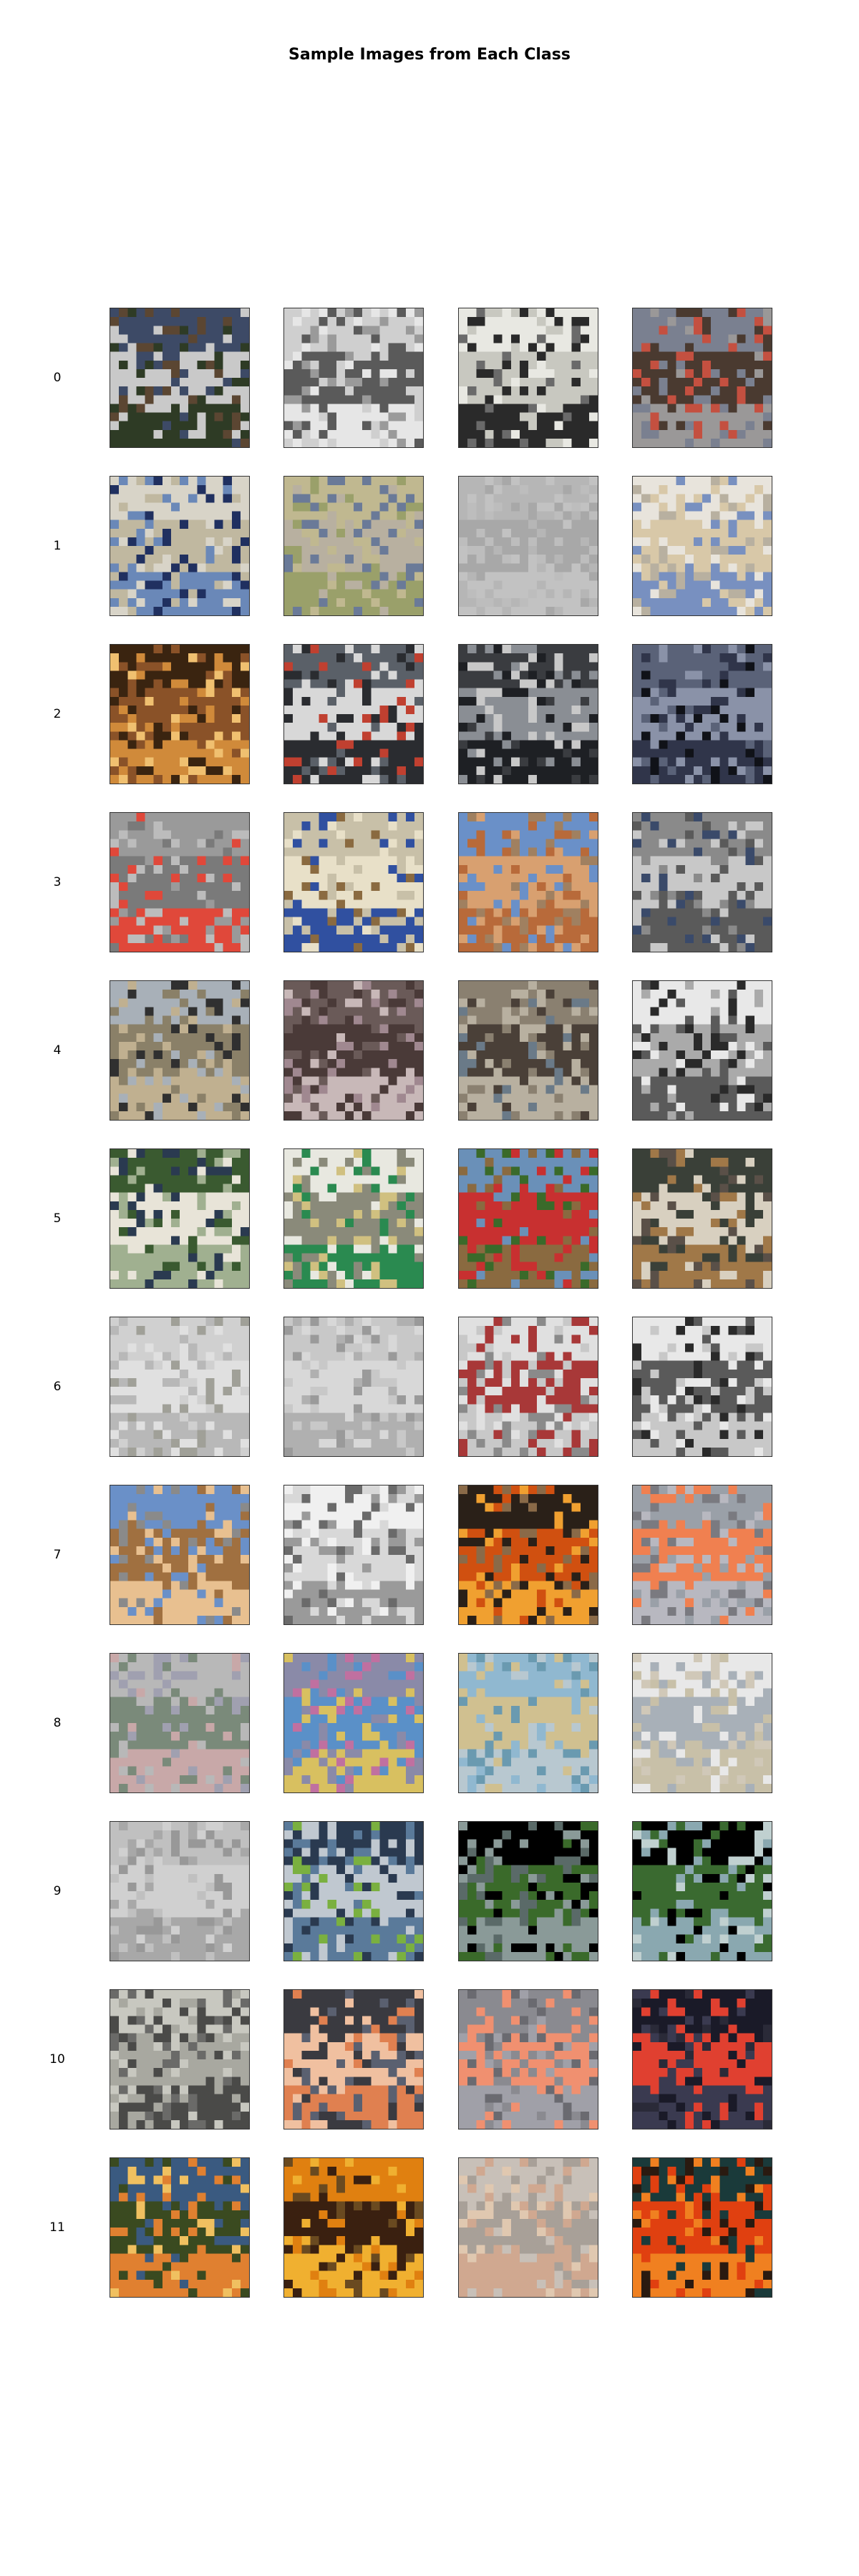 This screenshot has width=859, height=2576. Describe the element at coordinates (429, 1050) in the screenshot. I see `class-row-4: 4` at that location.